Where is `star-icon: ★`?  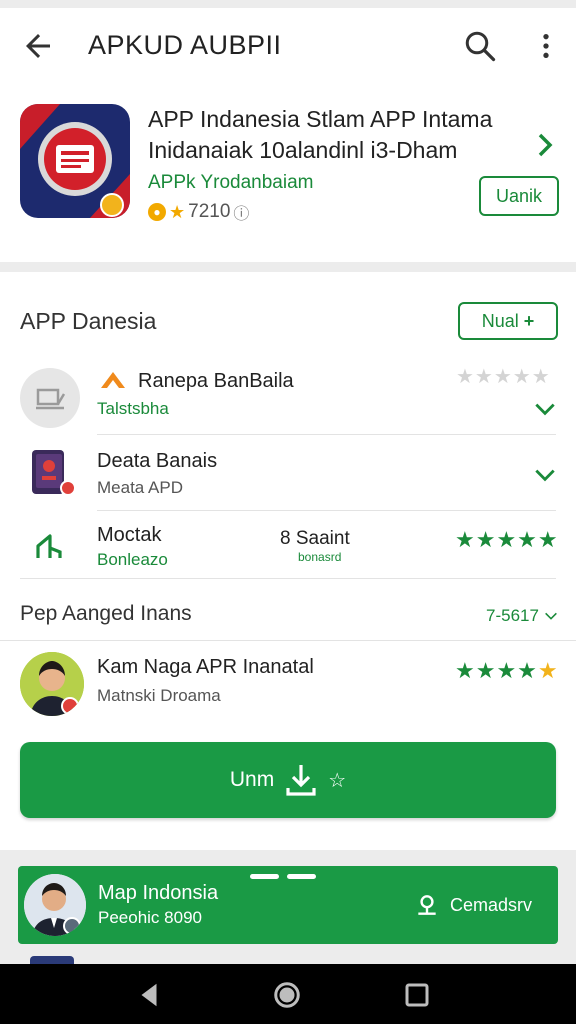
star-icon: ★ is located at coordinates (177, 211).